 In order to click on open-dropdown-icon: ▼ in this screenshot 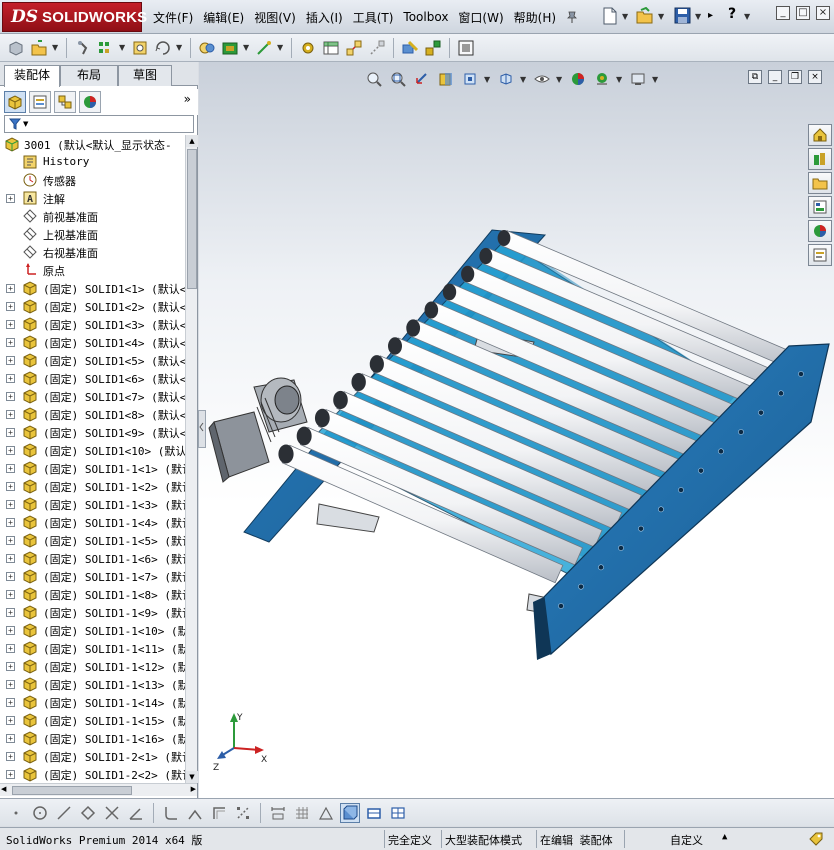, I will do `click(662, 16)`.